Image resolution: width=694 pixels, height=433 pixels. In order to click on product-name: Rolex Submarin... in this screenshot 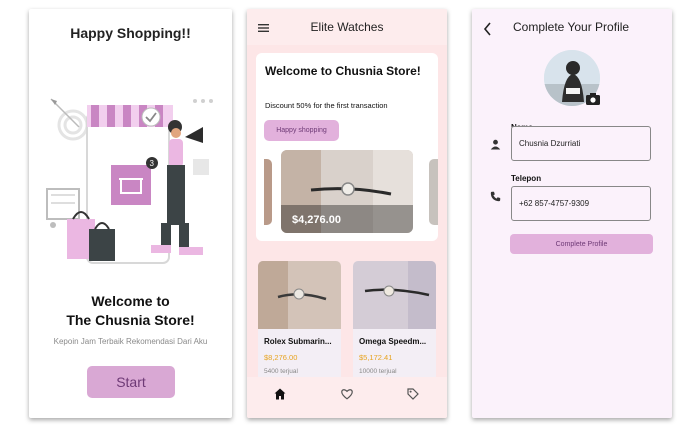, I will do `click(298, 341)`.